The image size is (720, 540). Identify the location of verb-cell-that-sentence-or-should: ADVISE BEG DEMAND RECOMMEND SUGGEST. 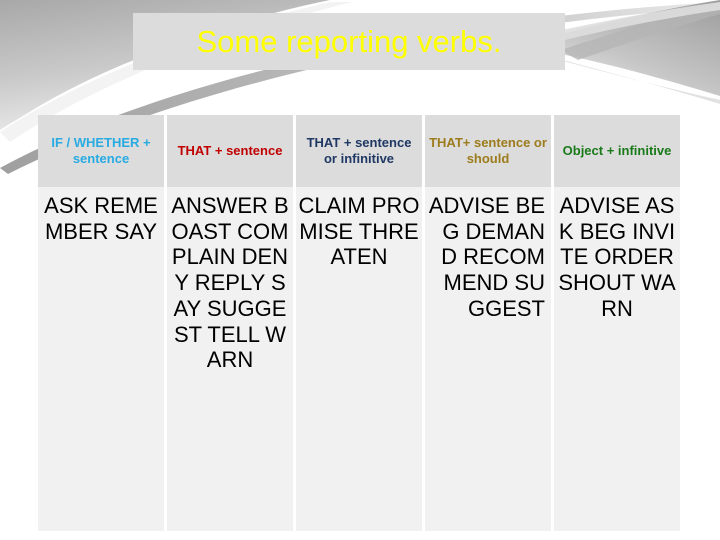
(488, 359).